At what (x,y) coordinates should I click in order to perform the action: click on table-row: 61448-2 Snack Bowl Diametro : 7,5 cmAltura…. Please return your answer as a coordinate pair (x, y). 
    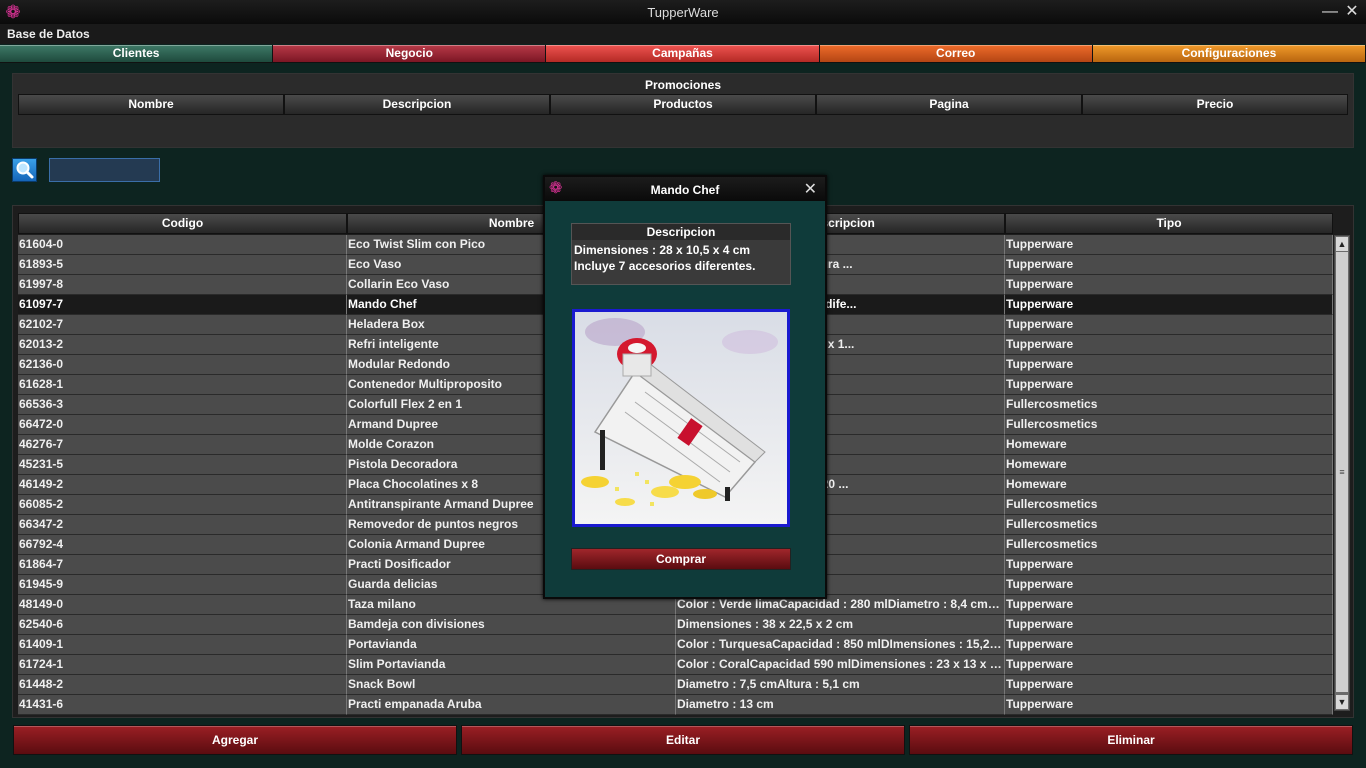
    Looking at the image, I should click on (675, 685).